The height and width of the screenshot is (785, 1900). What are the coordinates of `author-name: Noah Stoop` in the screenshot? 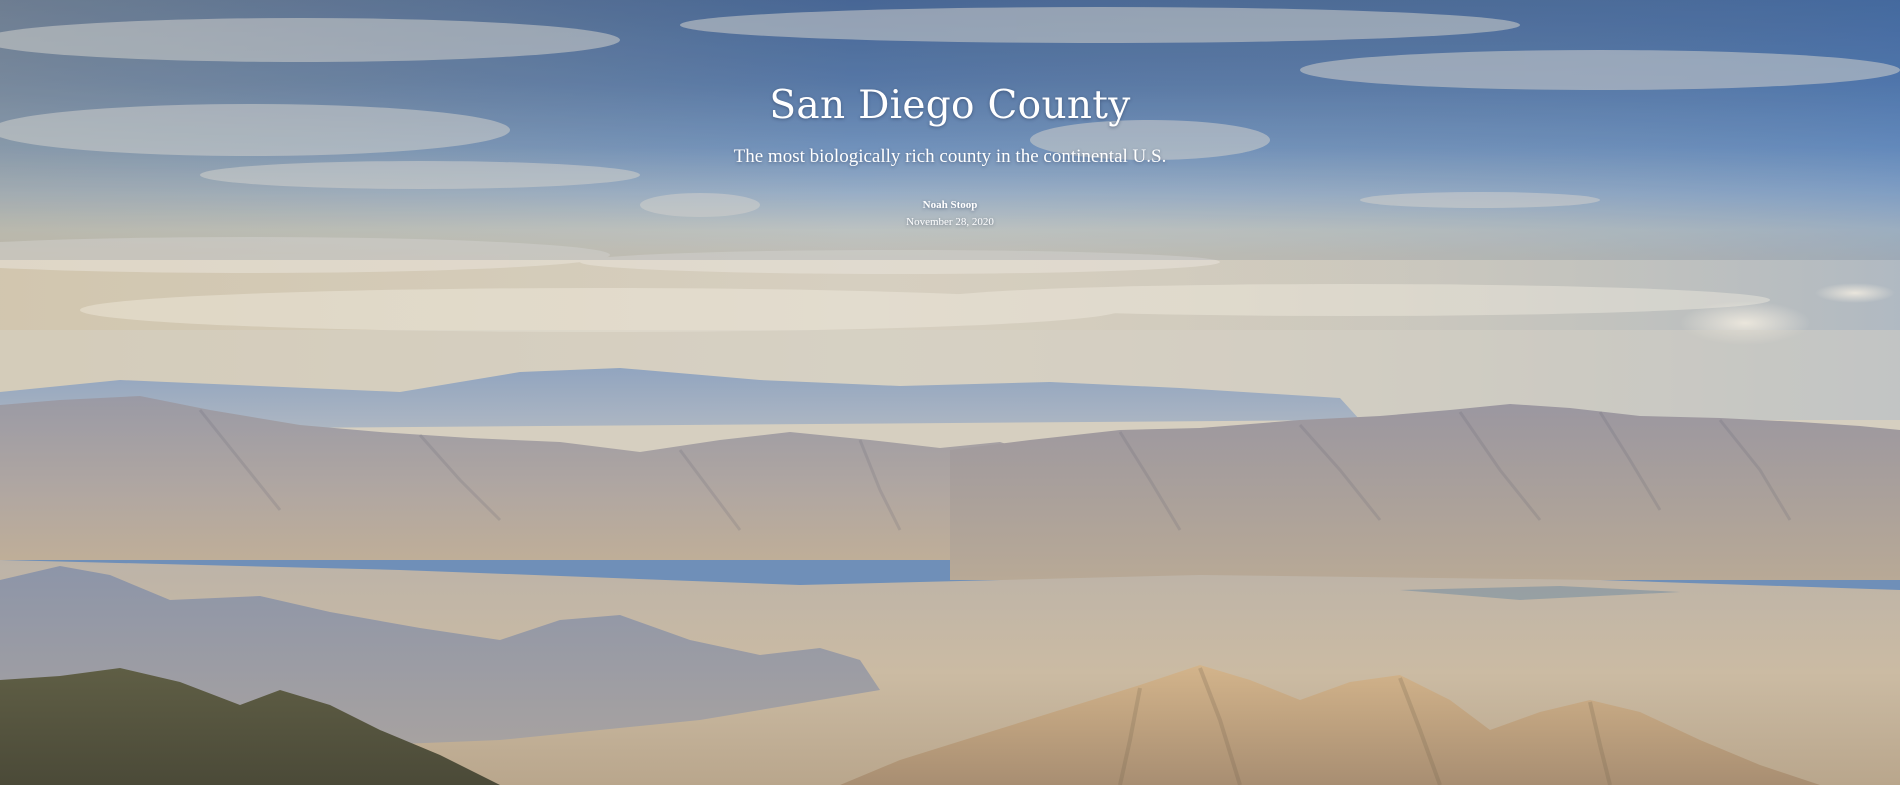 It's located at (950, 205).